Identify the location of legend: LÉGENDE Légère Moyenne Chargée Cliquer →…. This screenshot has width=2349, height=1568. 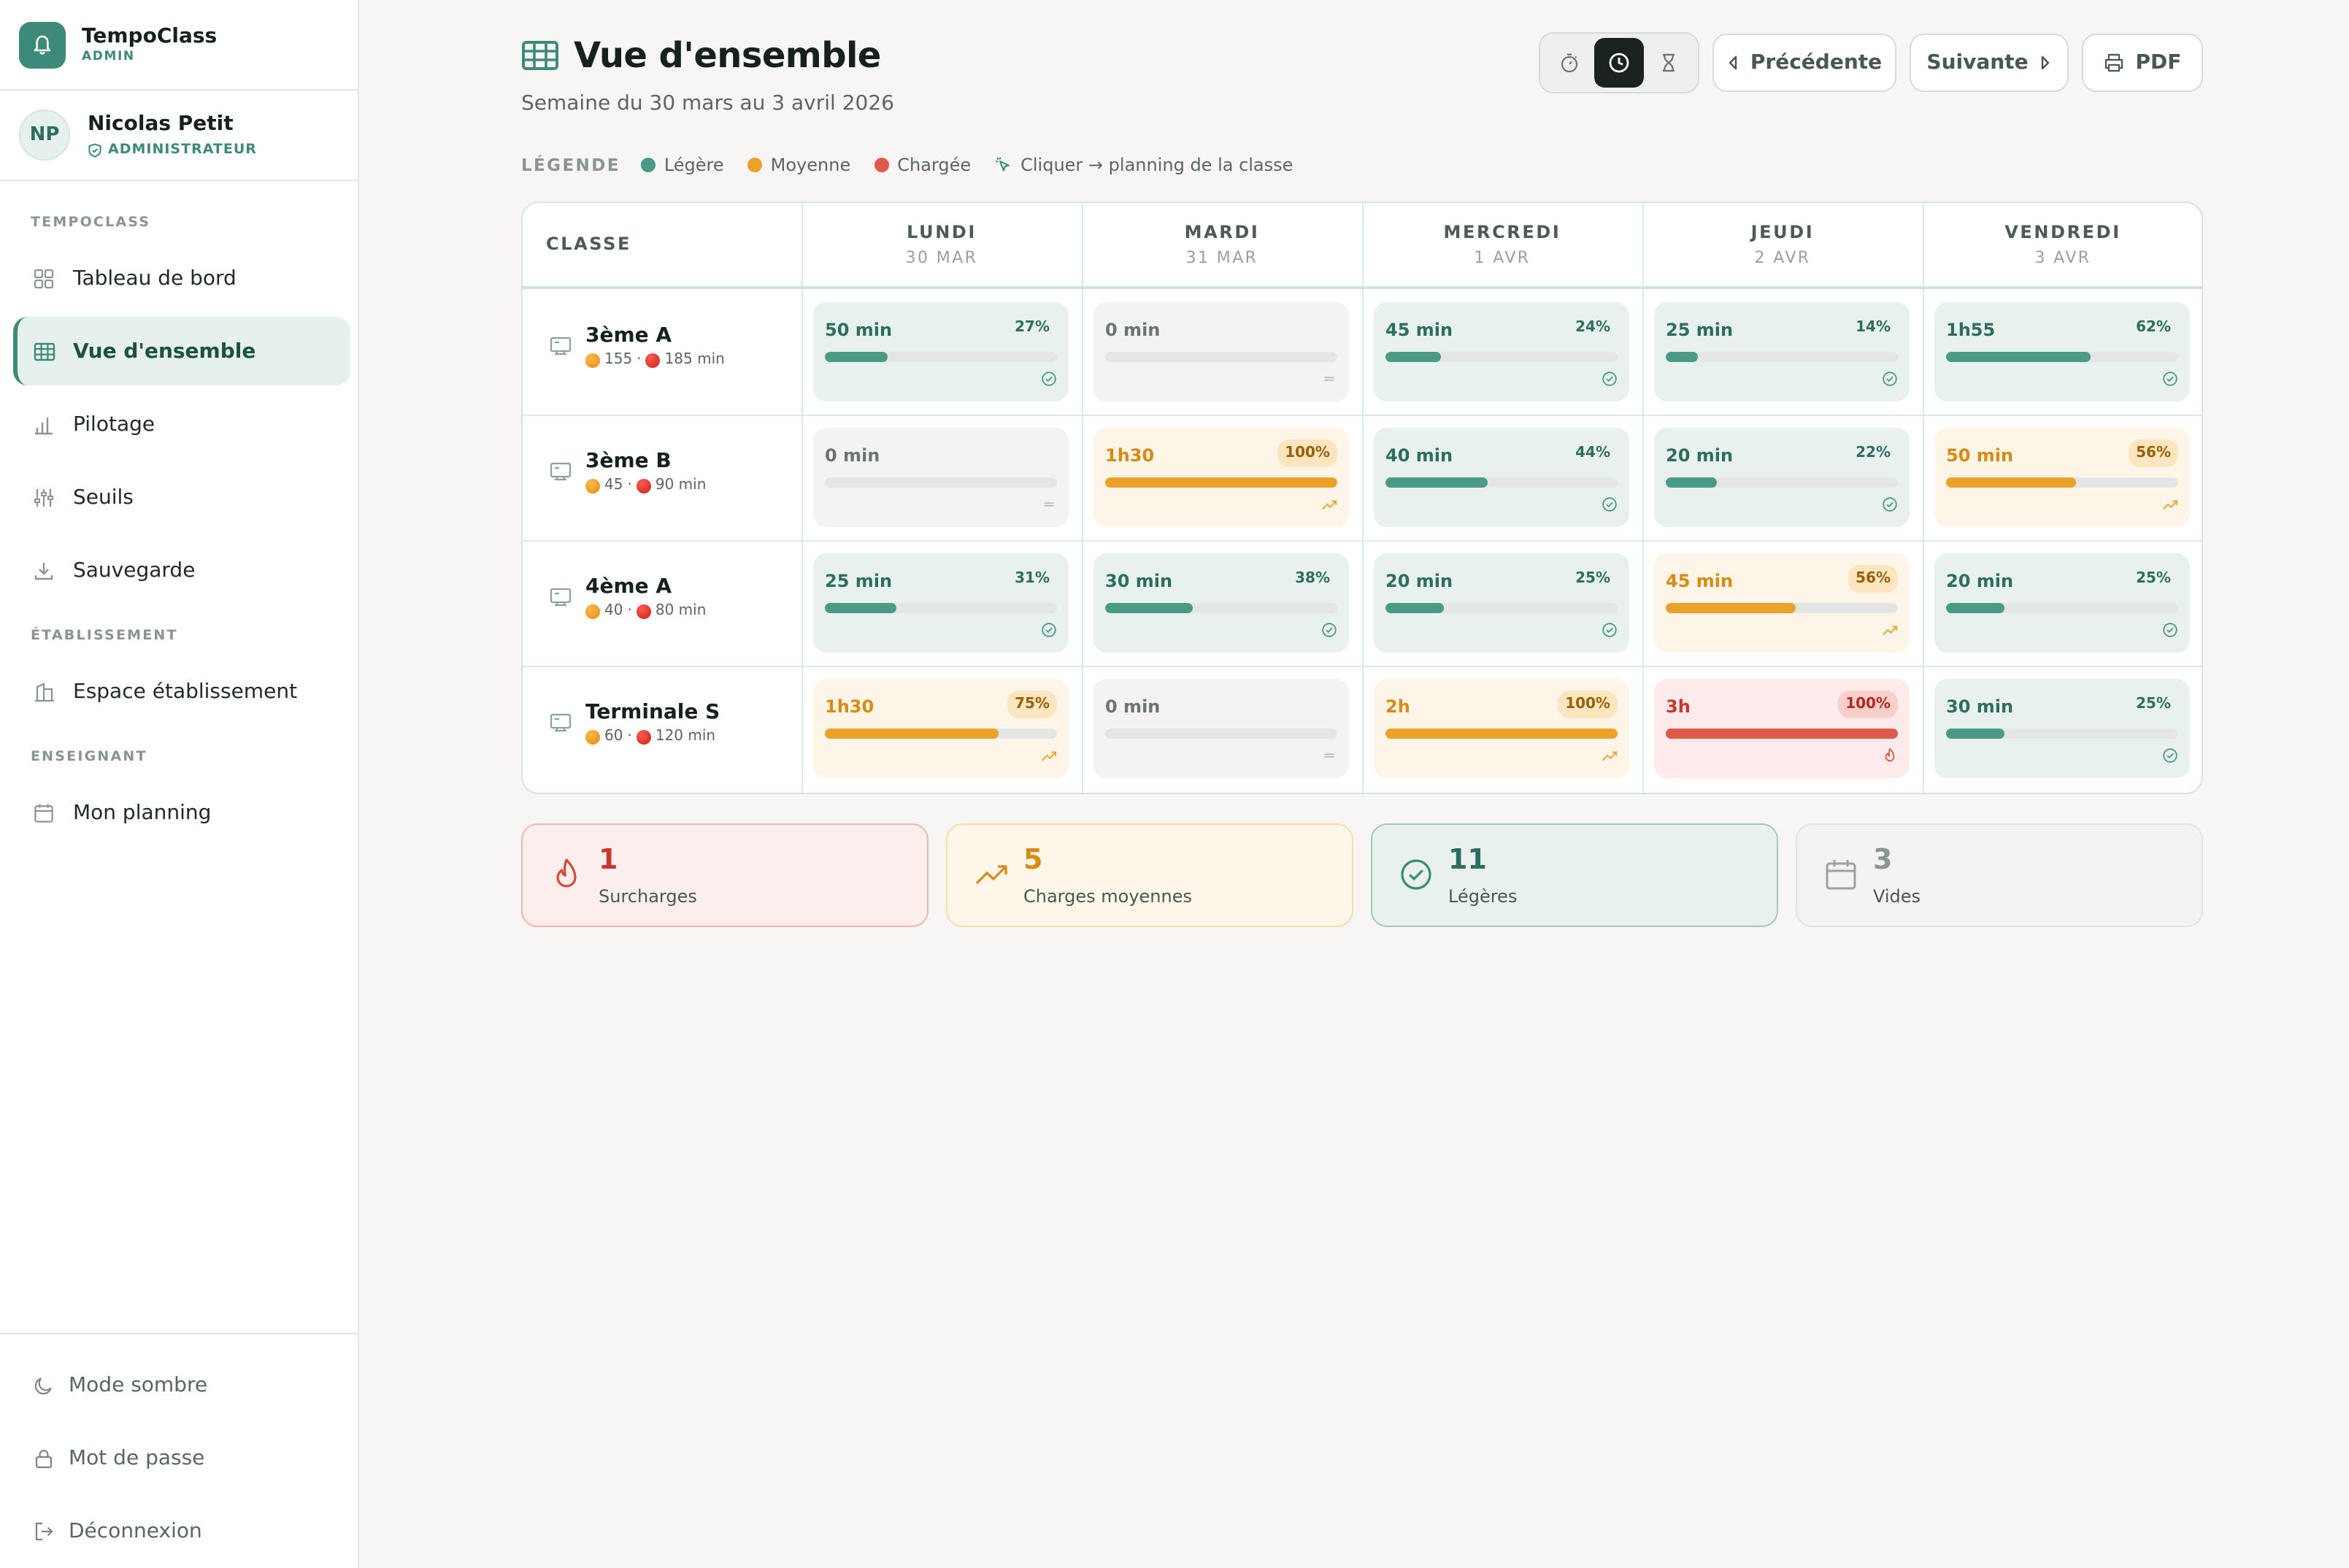
(918, 165).